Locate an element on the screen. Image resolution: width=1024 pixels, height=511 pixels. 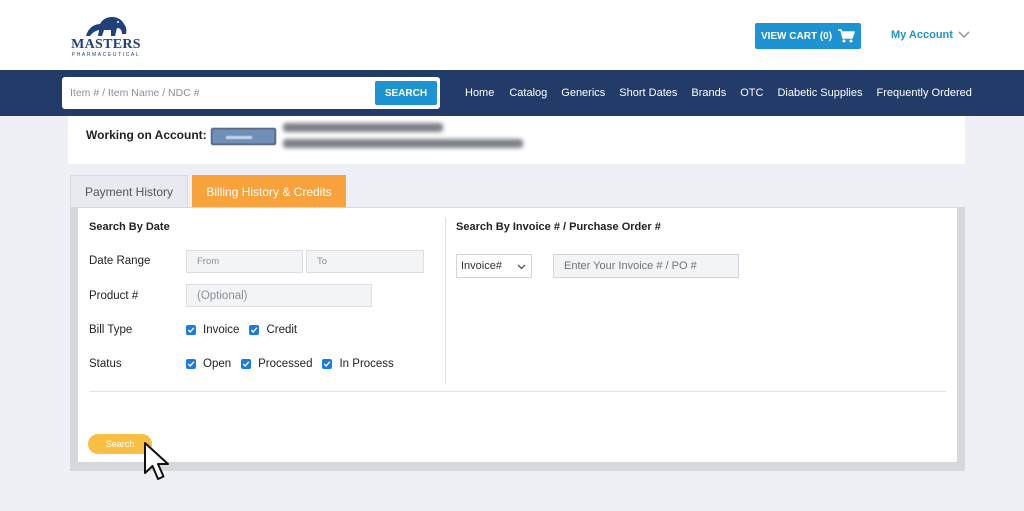
masters-logo: MASTERS PHARMACEUTICAL is located at coordinates (106, 36).